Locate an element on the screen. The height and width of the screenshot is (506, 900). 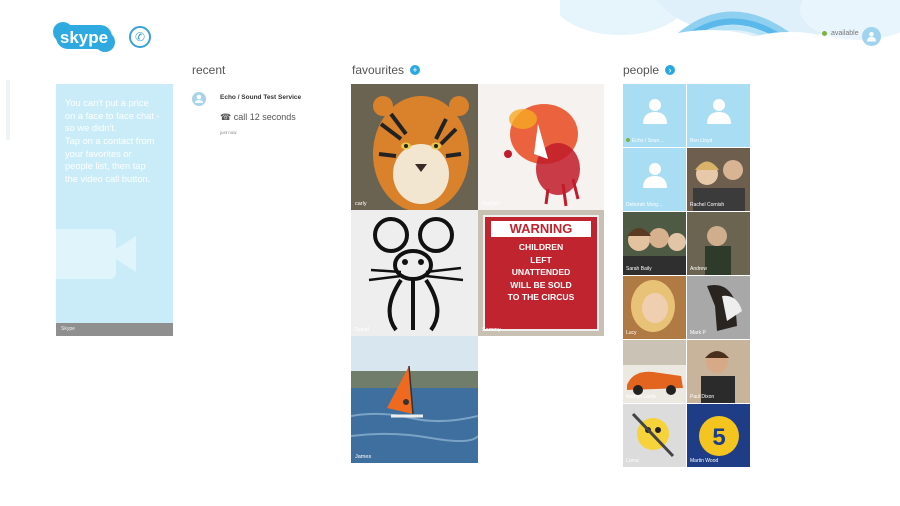
tile-name: David is located at coordinates (362, 330).